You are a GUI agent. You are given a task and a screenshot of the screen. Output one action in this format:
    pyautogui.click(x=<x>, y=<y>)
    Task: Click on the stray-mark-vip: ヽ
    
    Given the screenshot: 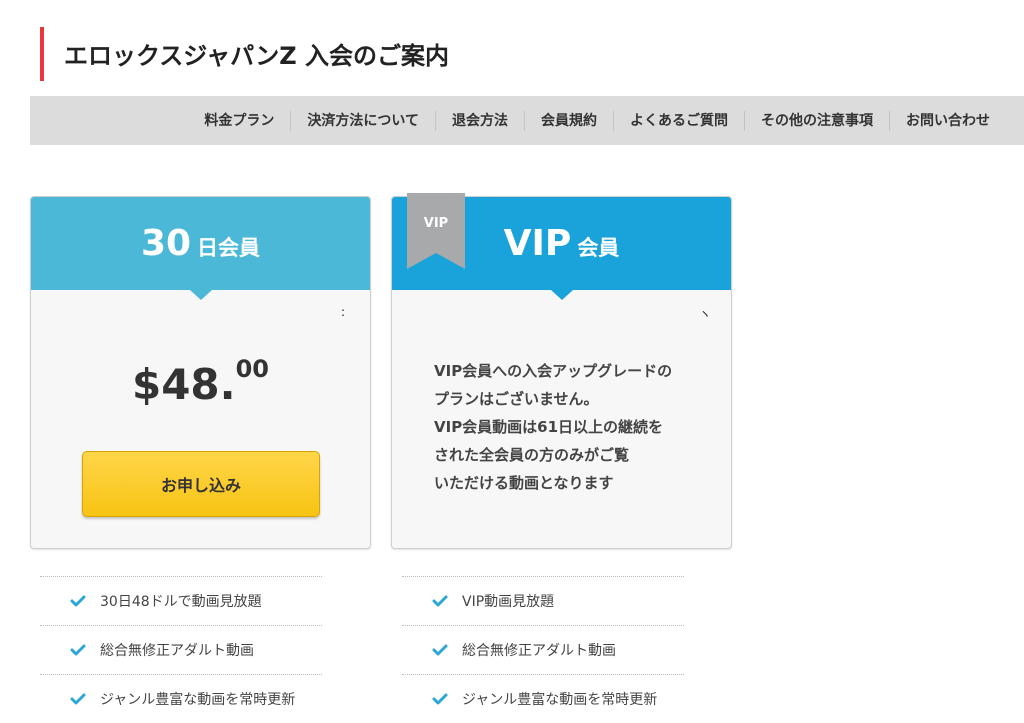 What is the action you would take?
    pyautogui.click(x=705, y=314)
    